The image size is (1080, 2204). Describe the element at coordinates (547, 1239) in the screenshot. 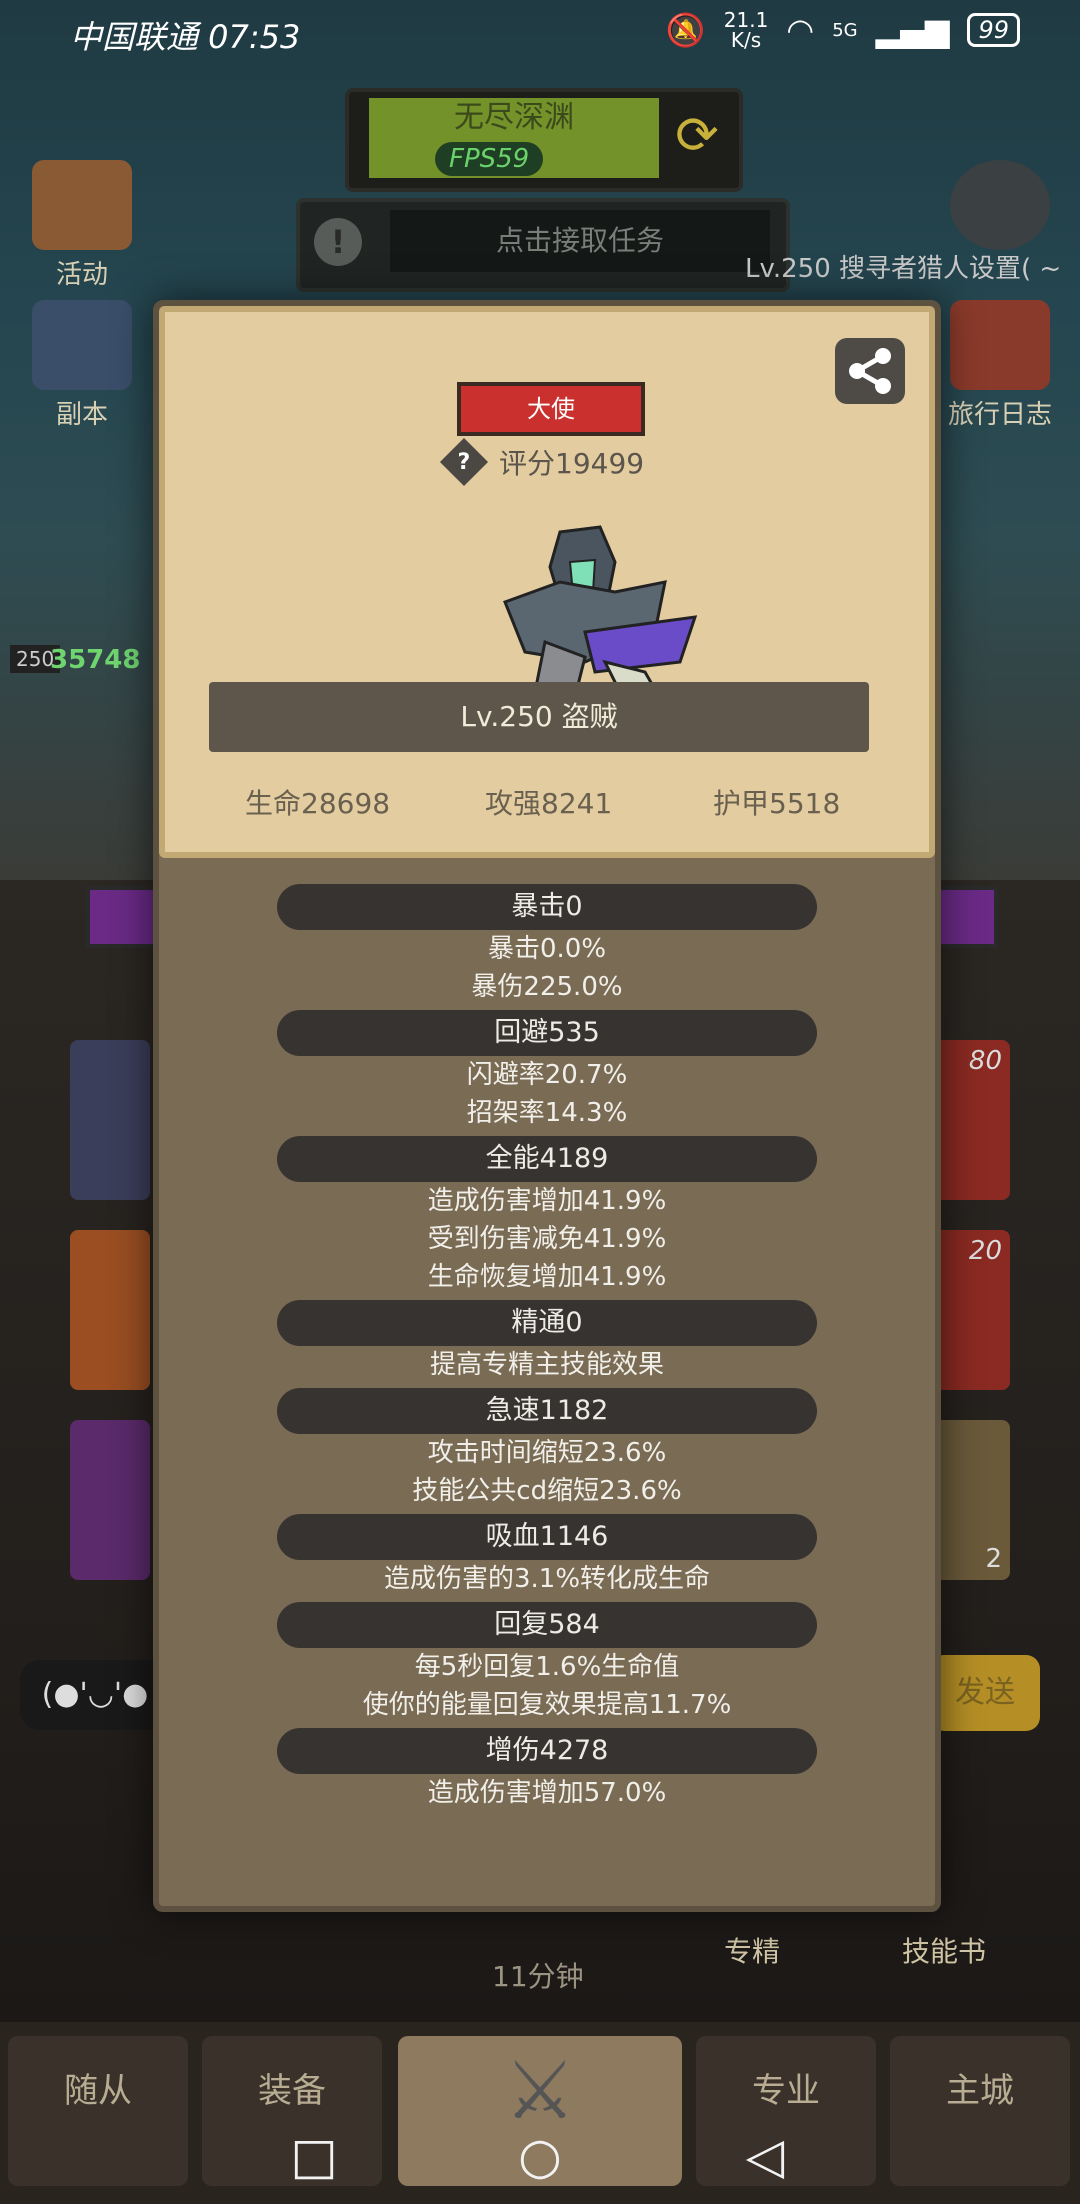

I see `attr-line: 受到伤害减免41.9%` at that location.